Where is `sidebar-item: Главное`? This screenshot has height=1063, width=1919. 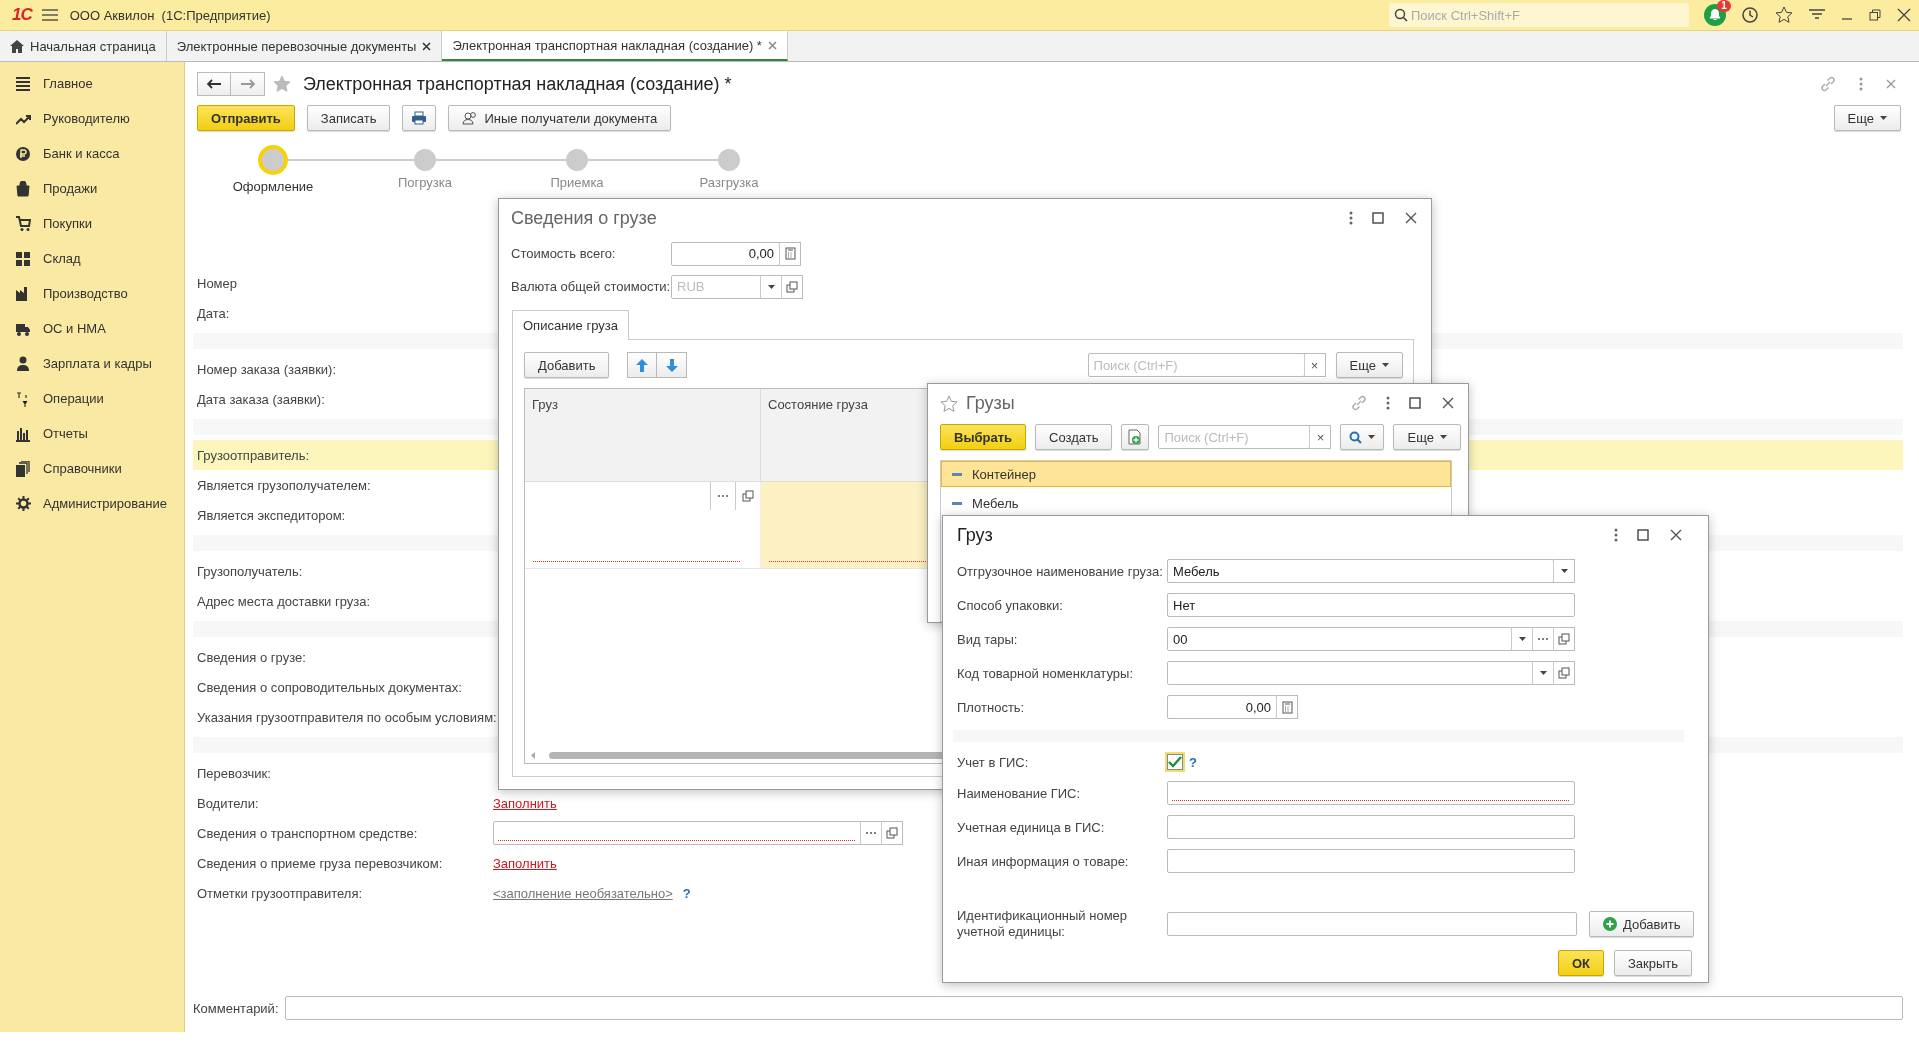 sidebar-item: Главное is located at coordinates (92, 83).